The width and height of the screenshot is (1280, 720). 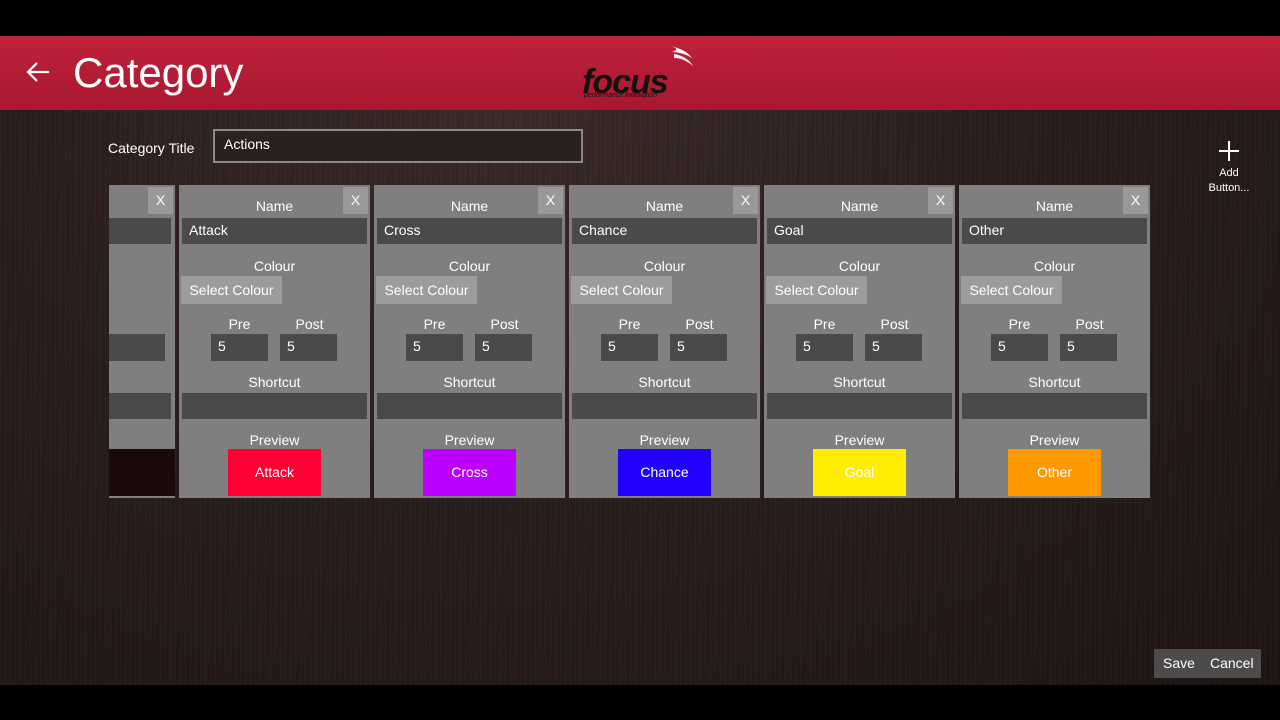 What do you see at coordinates (681, 56) in the screenshot?
I see `logo-swoosh-icon` at bounding box center [681, 56].